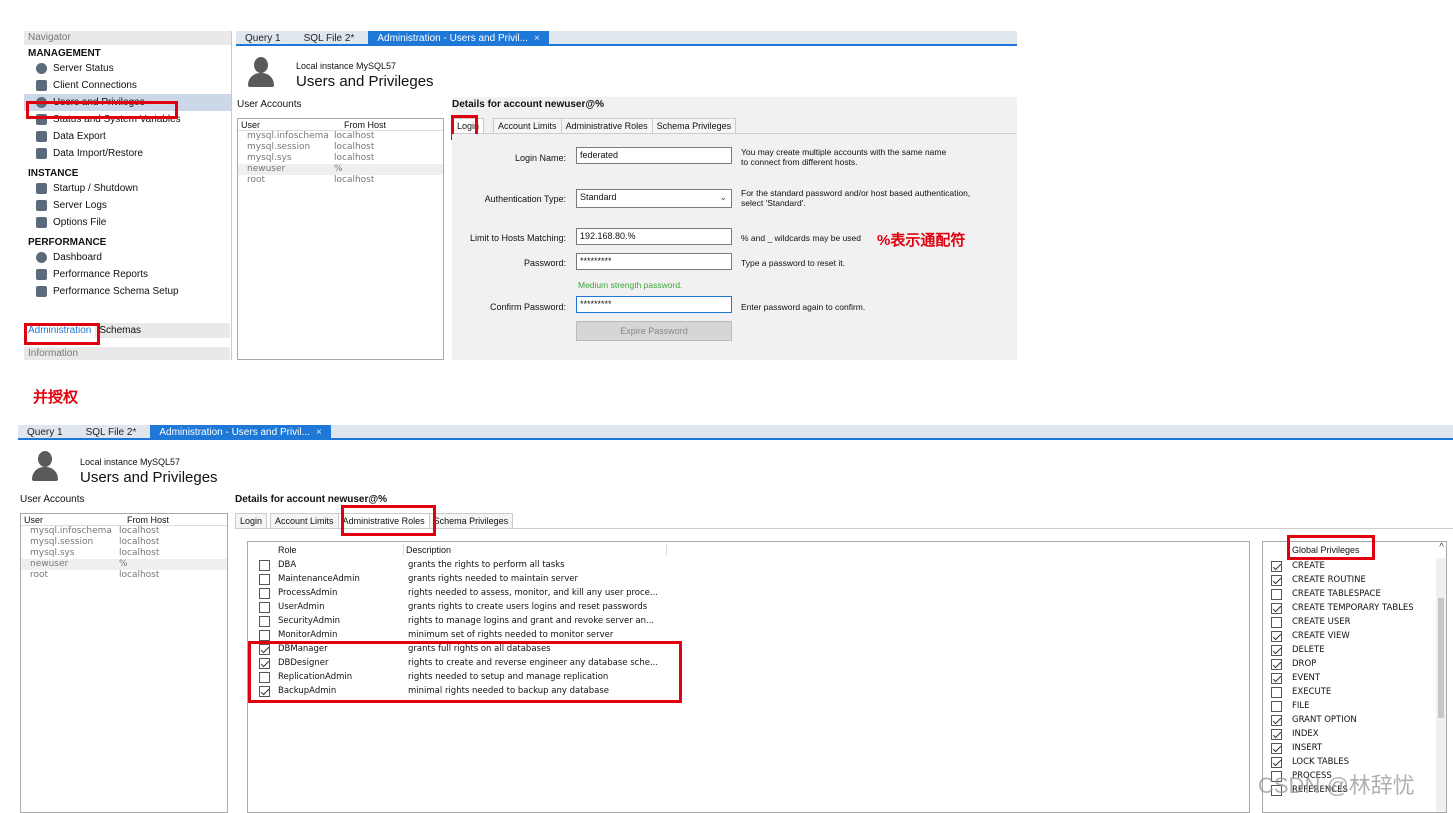  Describe the element at coordinates (127, 205) in the screenshot. I see `nav-server-logs: Server Logs` at that location.